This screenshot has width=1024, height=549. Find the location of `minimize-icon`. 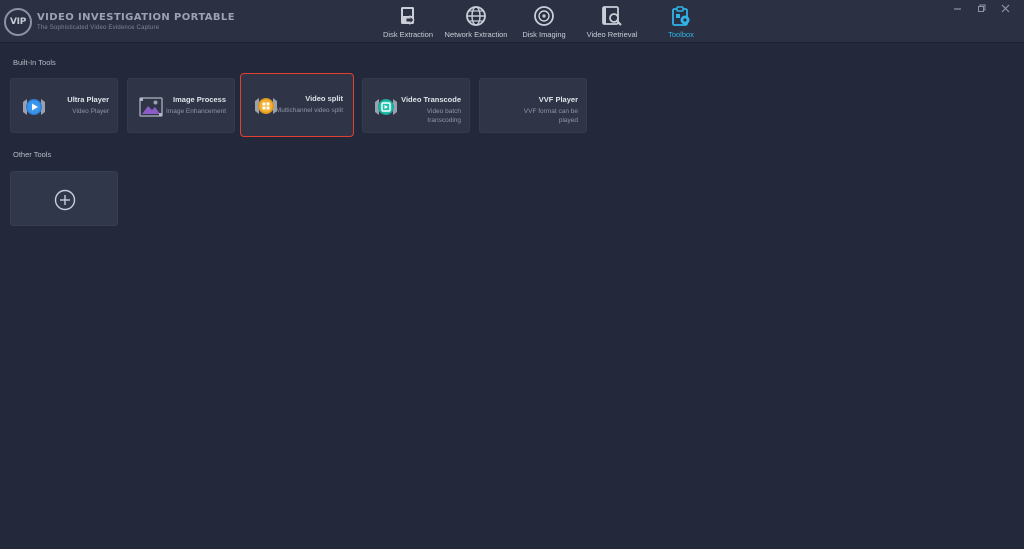

minimize-icon is located at coordinates (957, 8).